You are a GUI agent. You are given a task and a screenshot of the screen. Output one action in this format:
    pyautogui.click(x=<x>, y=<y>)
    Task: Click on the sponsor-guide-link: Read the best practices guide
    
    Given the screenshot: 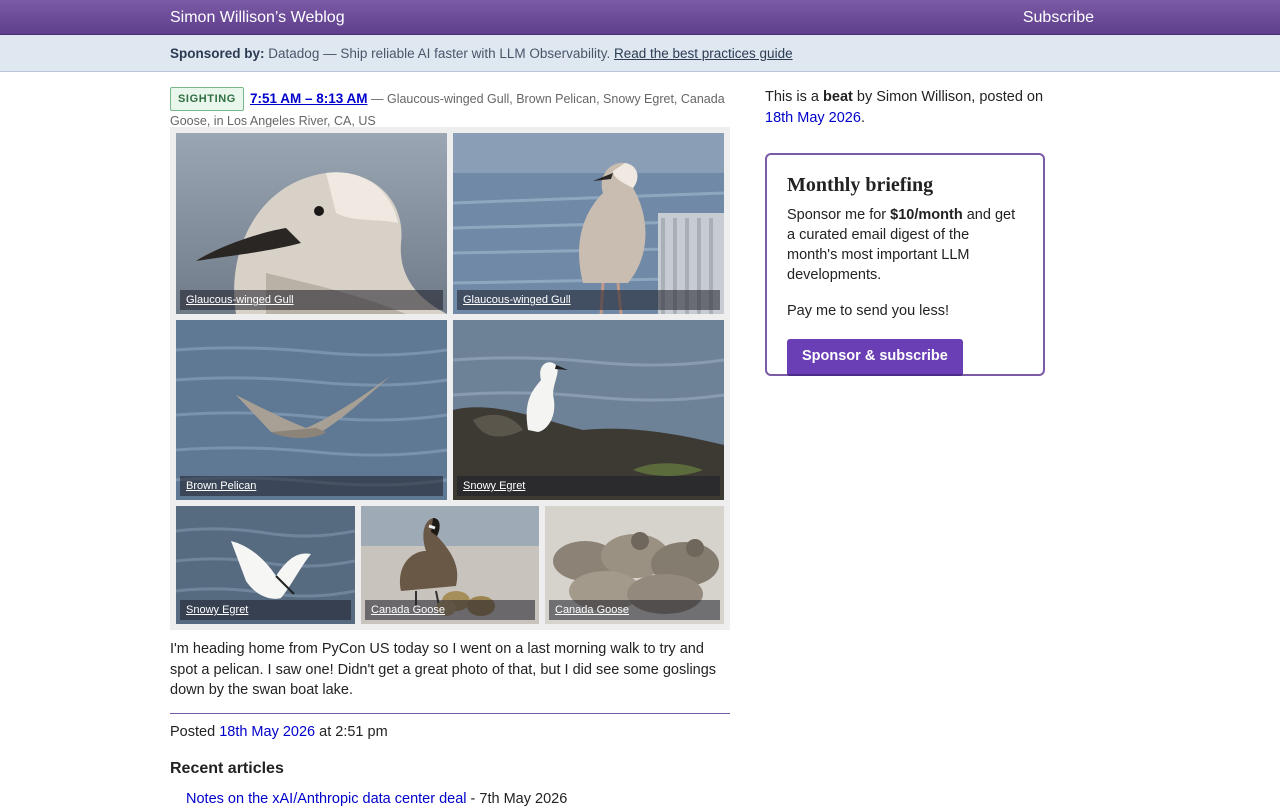 What is the action you would take?
    pyautogui.click(x=703, y=53)
    